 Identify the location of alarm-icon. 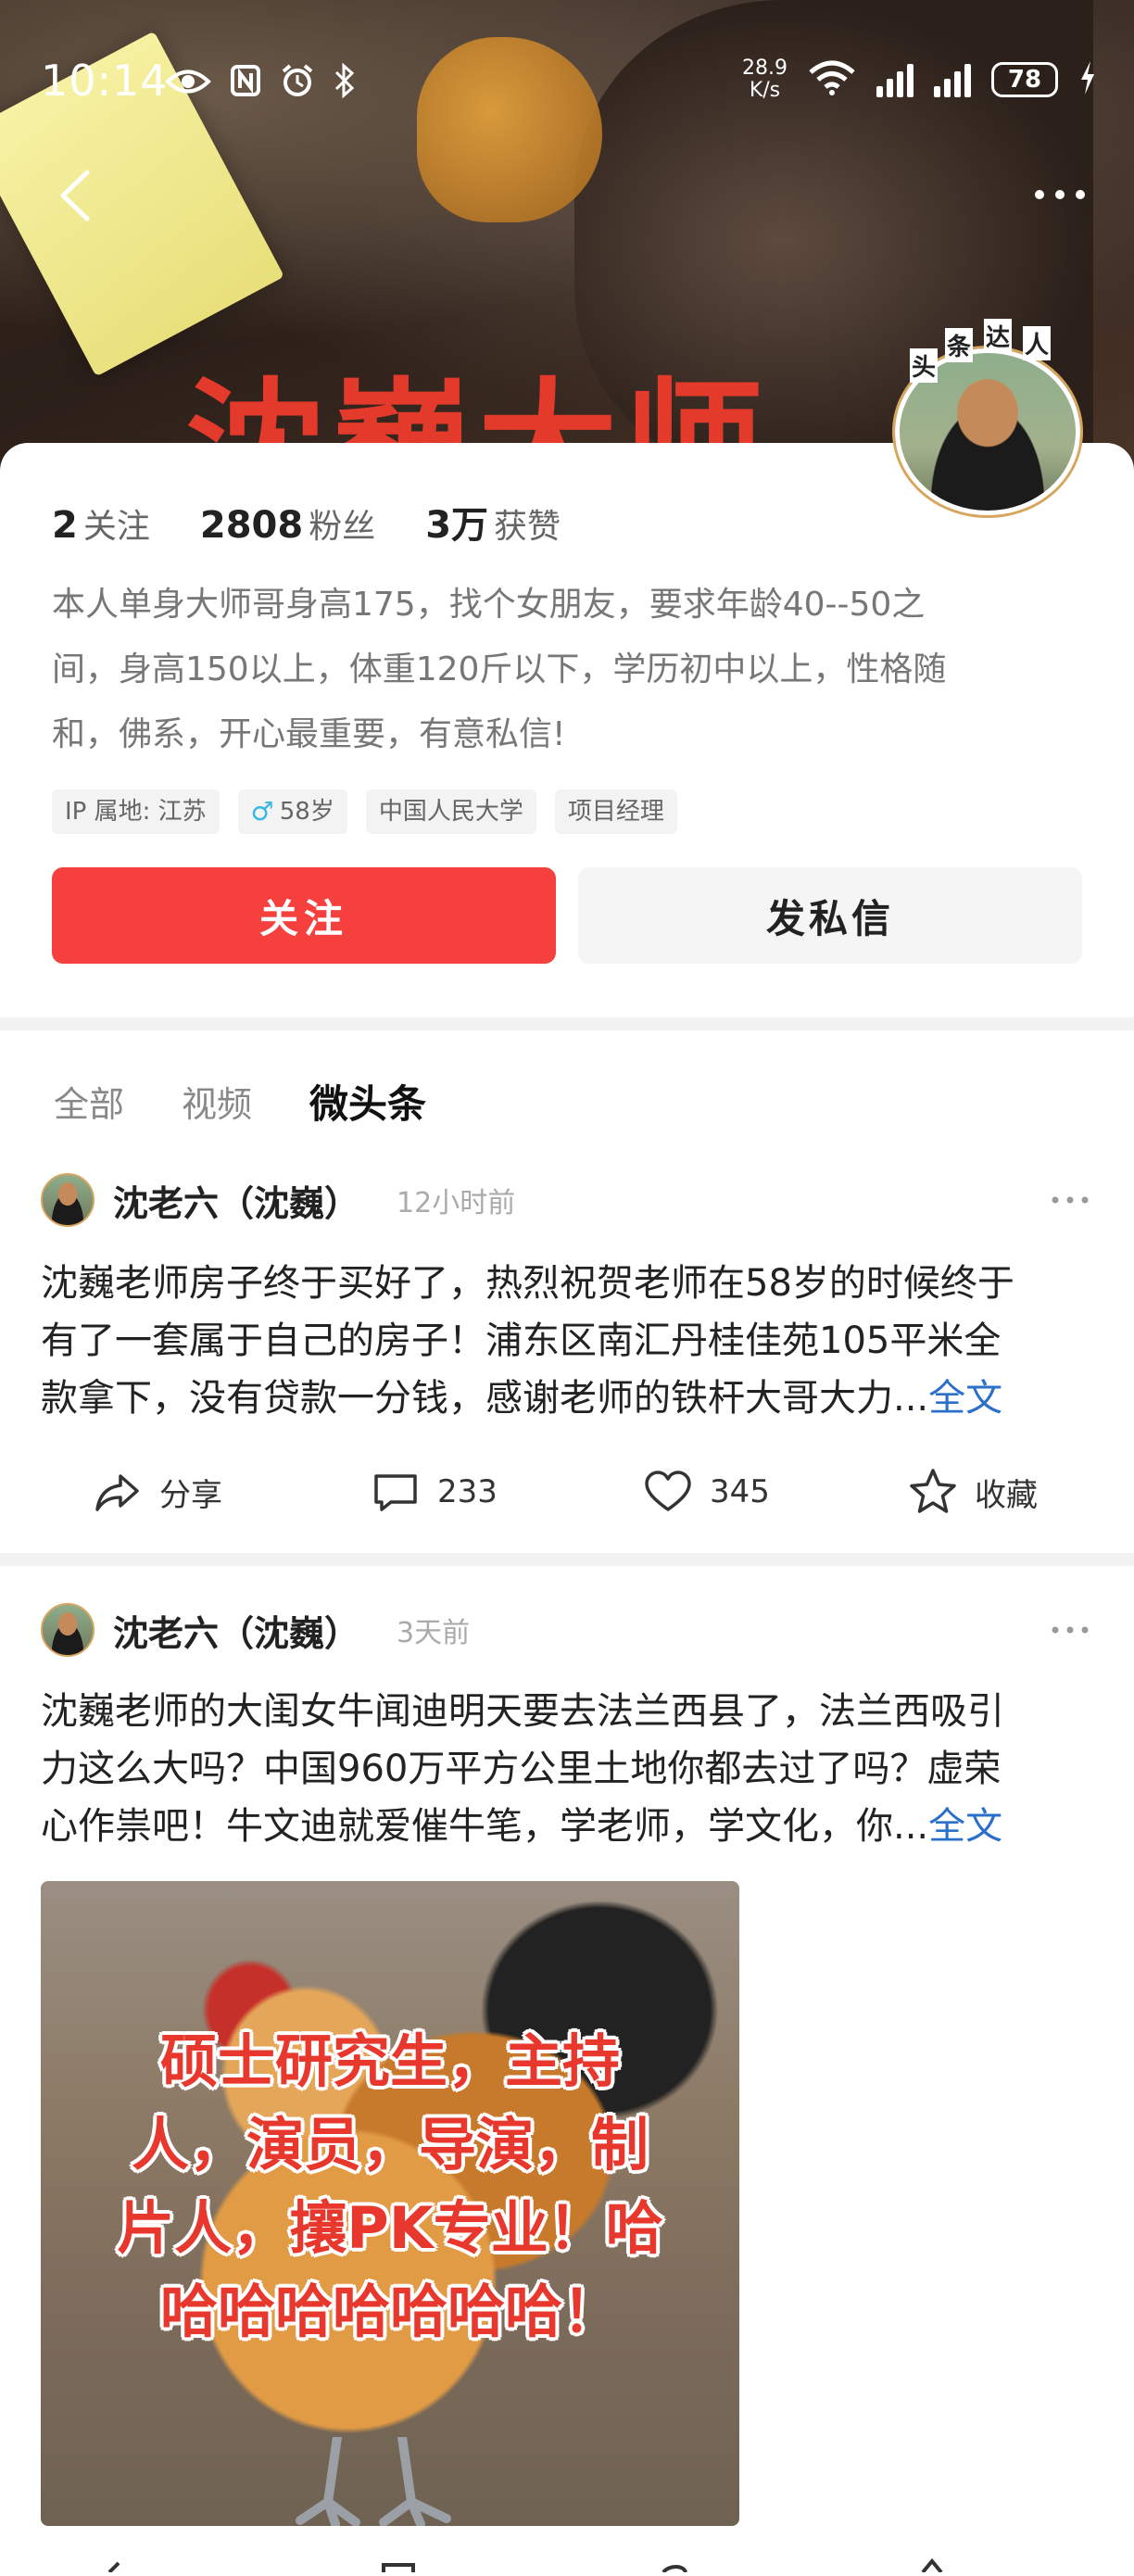
(297, 85).